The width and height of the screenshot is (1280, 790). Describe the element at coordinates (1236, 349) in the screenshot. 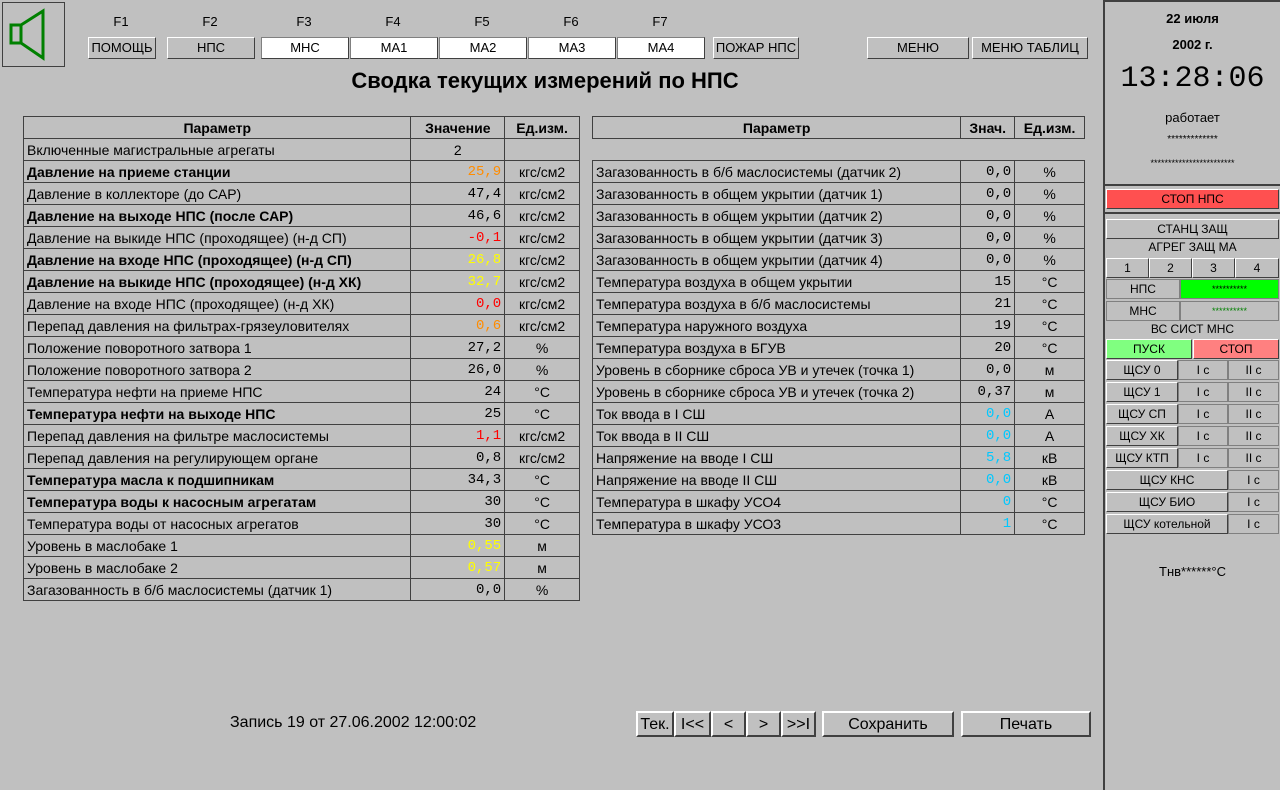

I see `stop-button: СТОП` at that location.